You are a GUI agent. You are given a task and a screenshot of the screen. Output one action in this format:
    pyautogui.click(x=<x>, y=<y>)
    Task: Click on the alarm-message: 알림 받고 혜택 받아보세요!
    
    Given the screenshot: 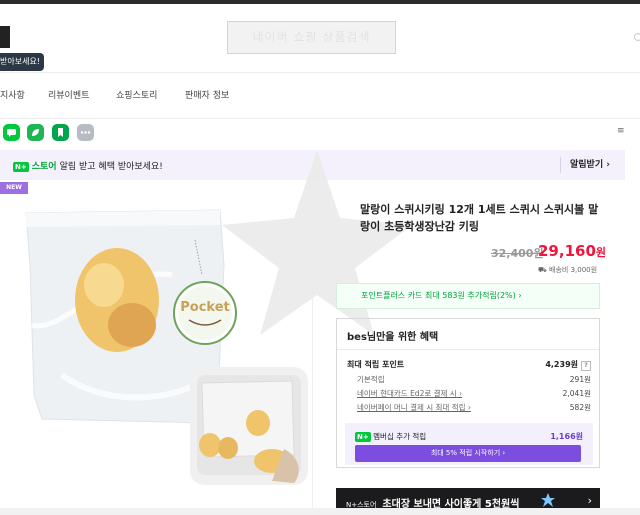 What is the action you would take?
    pyautogui.click(x=111, y=167)
    